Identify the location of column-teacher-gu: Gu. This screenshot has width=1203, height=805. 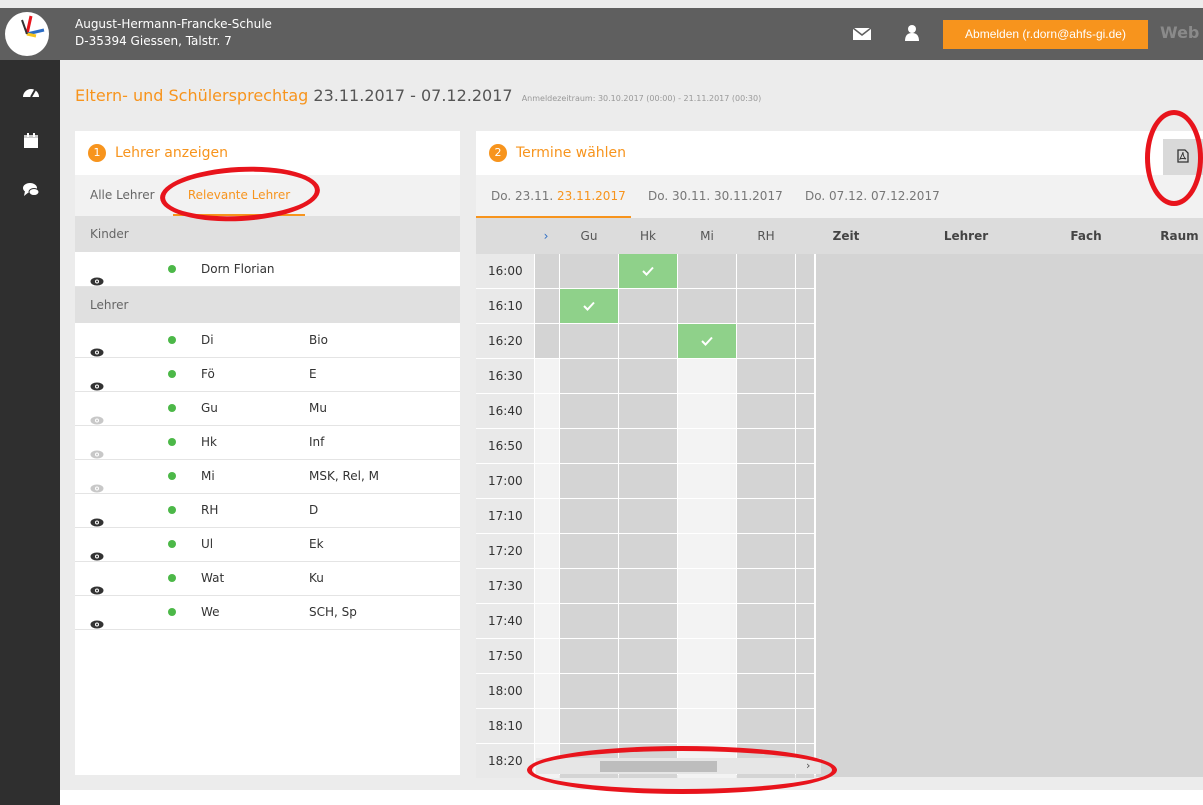
(589, 236).